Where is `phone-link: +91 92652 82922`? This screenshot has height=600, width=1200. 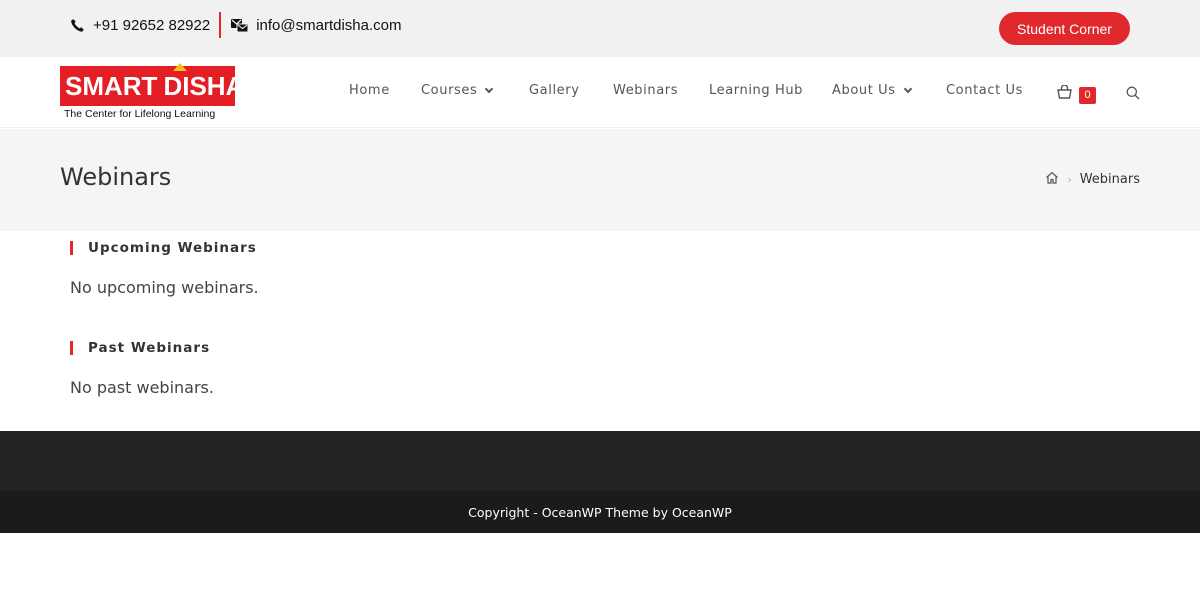
phone-link: +91 92652 82922 is located at coordinates (140, 25).